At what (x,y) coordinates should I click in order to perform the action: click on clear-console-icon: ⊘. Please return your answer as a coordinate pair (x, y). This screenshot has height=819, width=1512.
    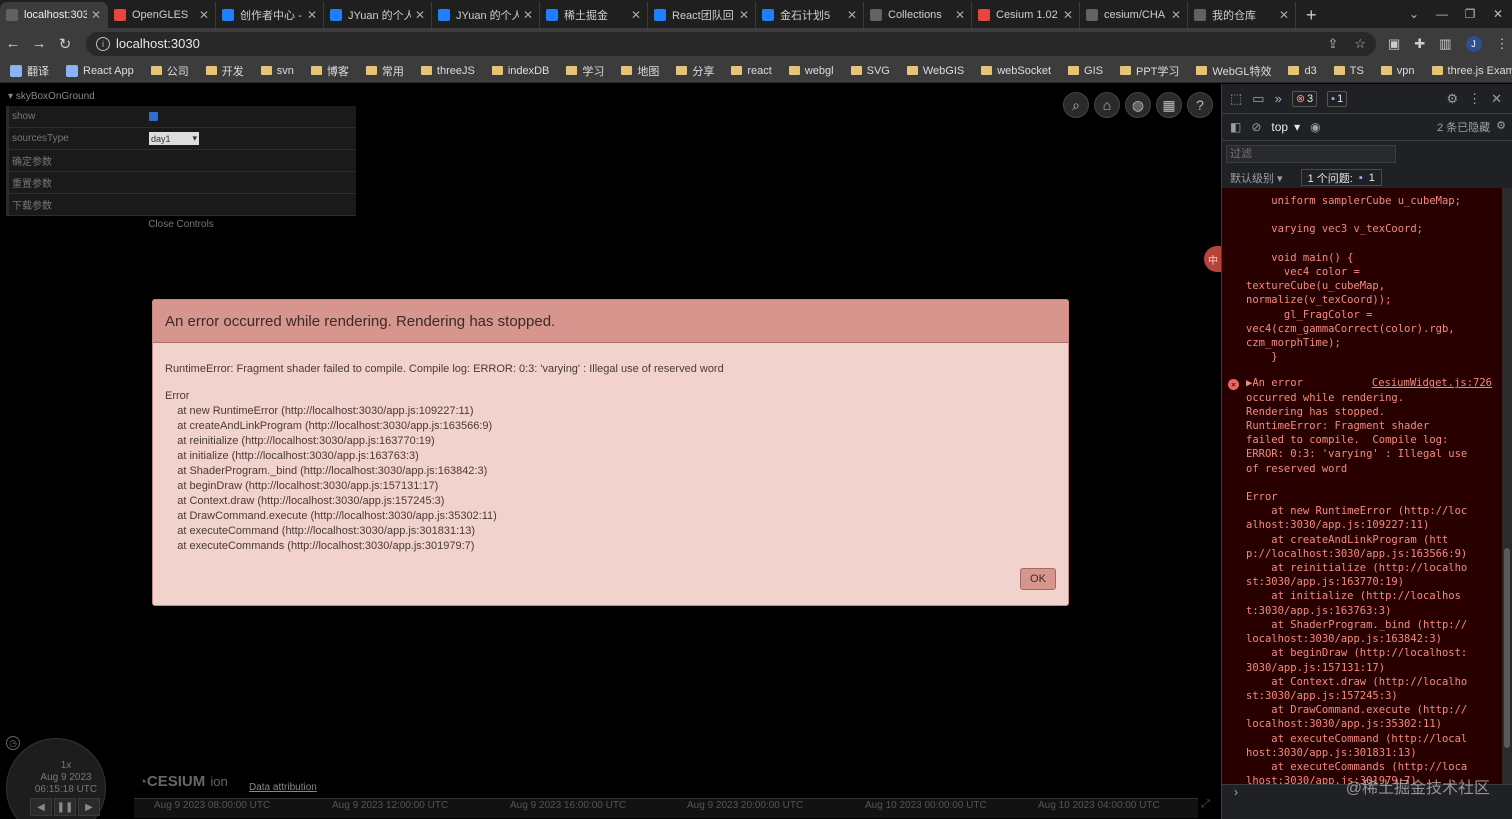
    Looking at the image, I should click on (1256, 127).